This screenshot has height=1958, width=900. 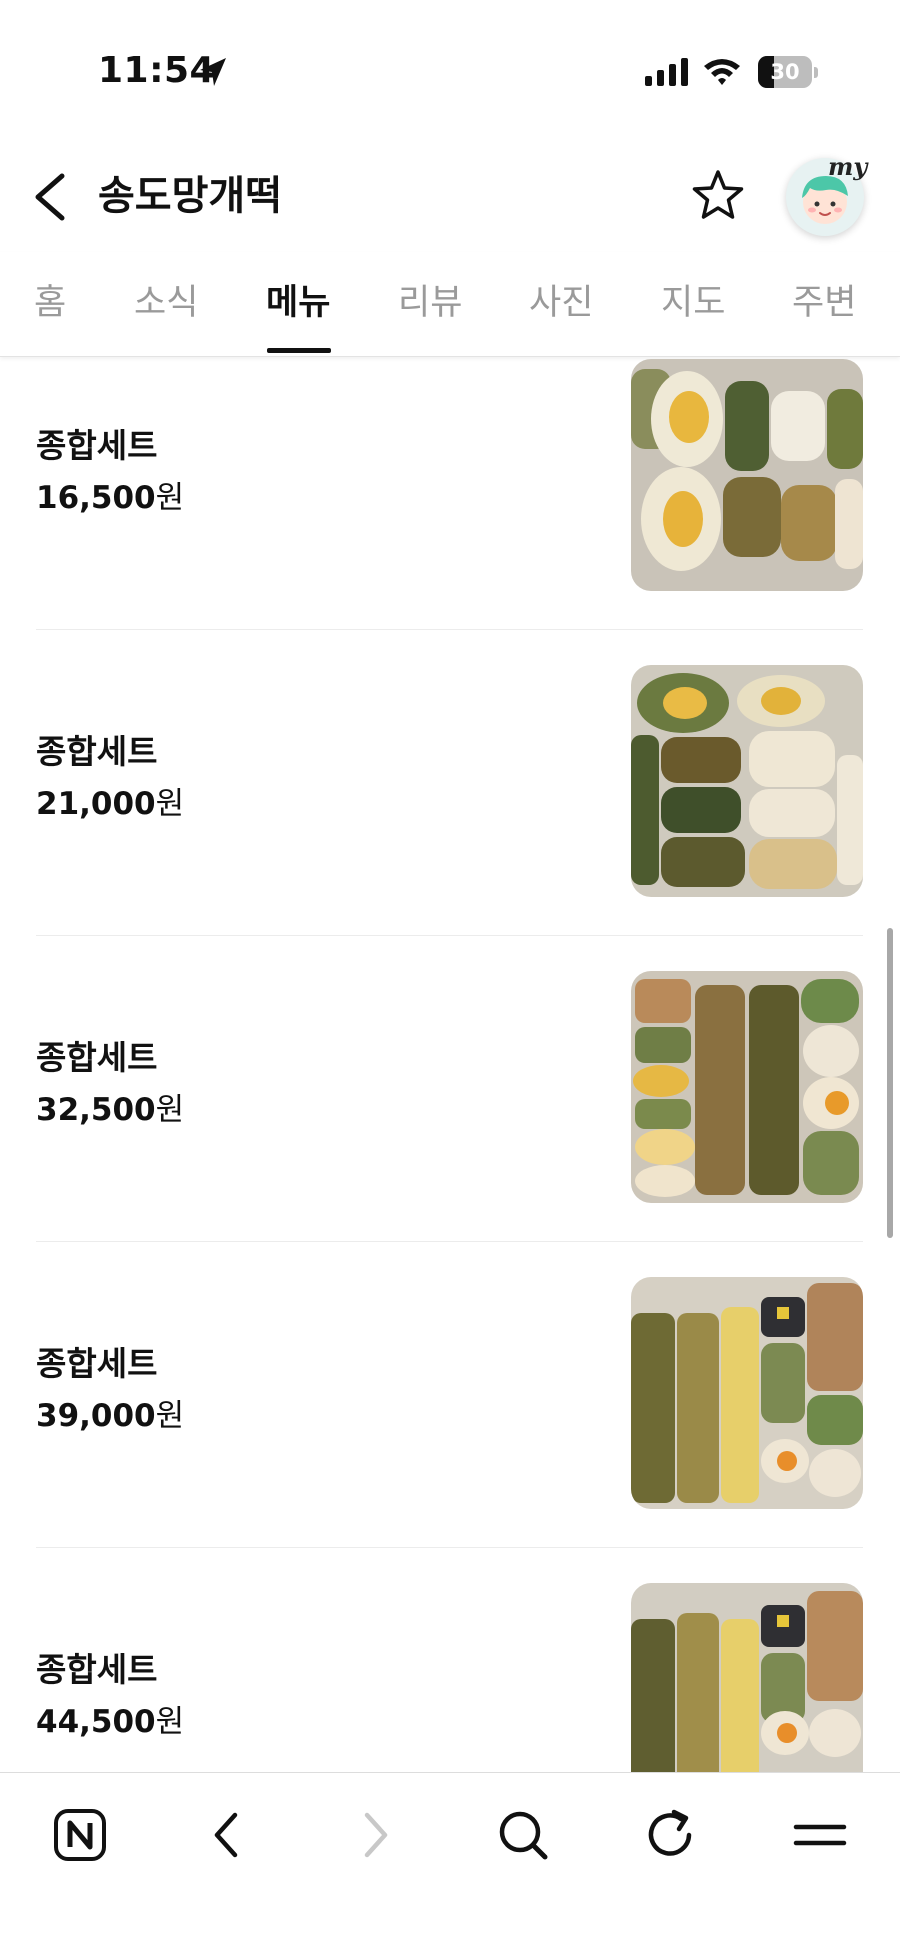 What do you see at coordinates (110, 1416) in the screenshot?
I see `menu-item-price: 39,000원` at bounding box center [110, 1416].